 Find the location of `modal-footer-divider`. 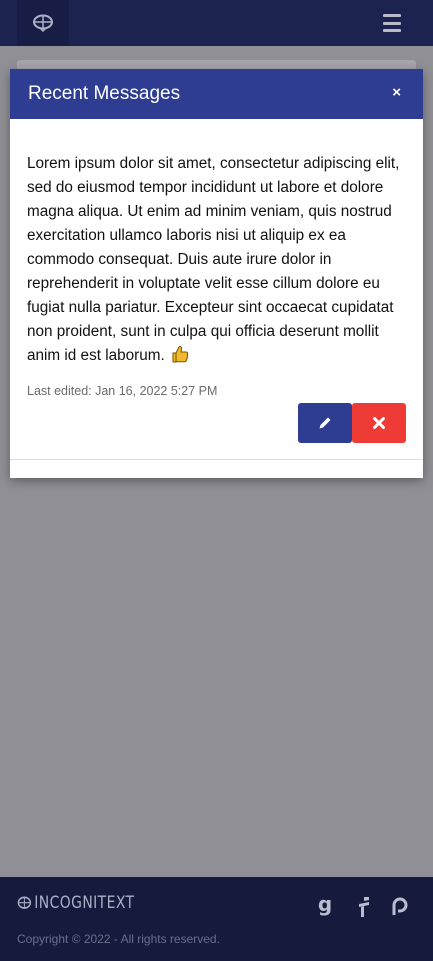

modal-footer-divider is located at coordinates (216, 459).